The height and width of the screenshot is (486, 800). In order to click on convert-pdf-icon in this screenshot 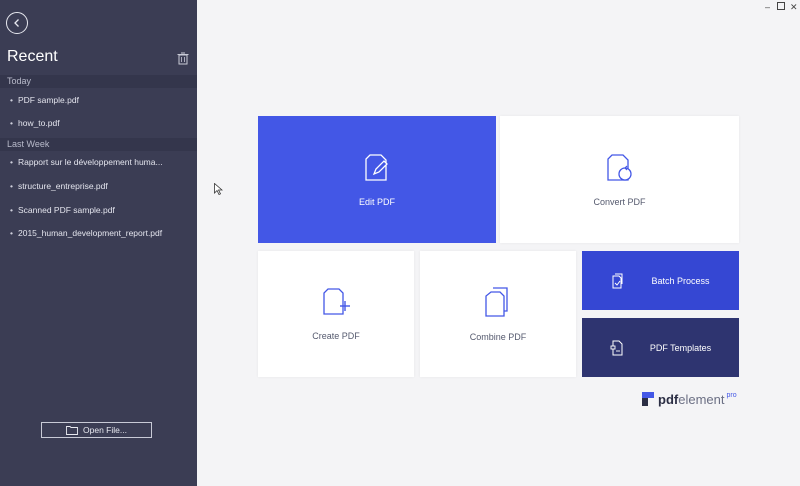, I will do `click(619, 167)`.